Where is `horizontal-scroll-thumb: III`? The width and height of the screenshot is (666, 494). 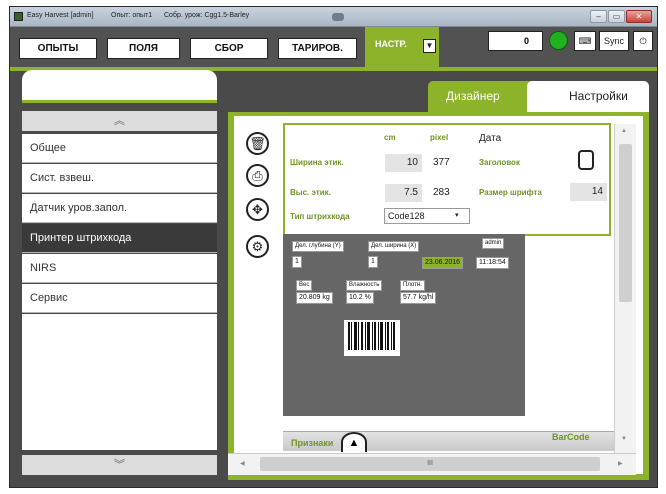 horizontal-scroll-thumb: III is located at coordinates (430, 464).